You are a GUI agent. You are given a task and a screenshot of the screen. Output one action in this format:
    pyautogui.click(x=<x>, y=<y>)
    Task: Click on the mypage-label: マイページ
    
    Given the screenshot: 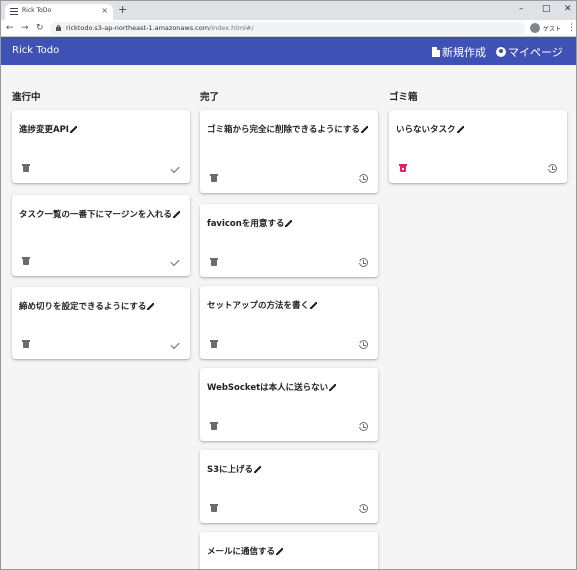 What is the action you would take?
    pyautogui.click(x=535, y=52)
    